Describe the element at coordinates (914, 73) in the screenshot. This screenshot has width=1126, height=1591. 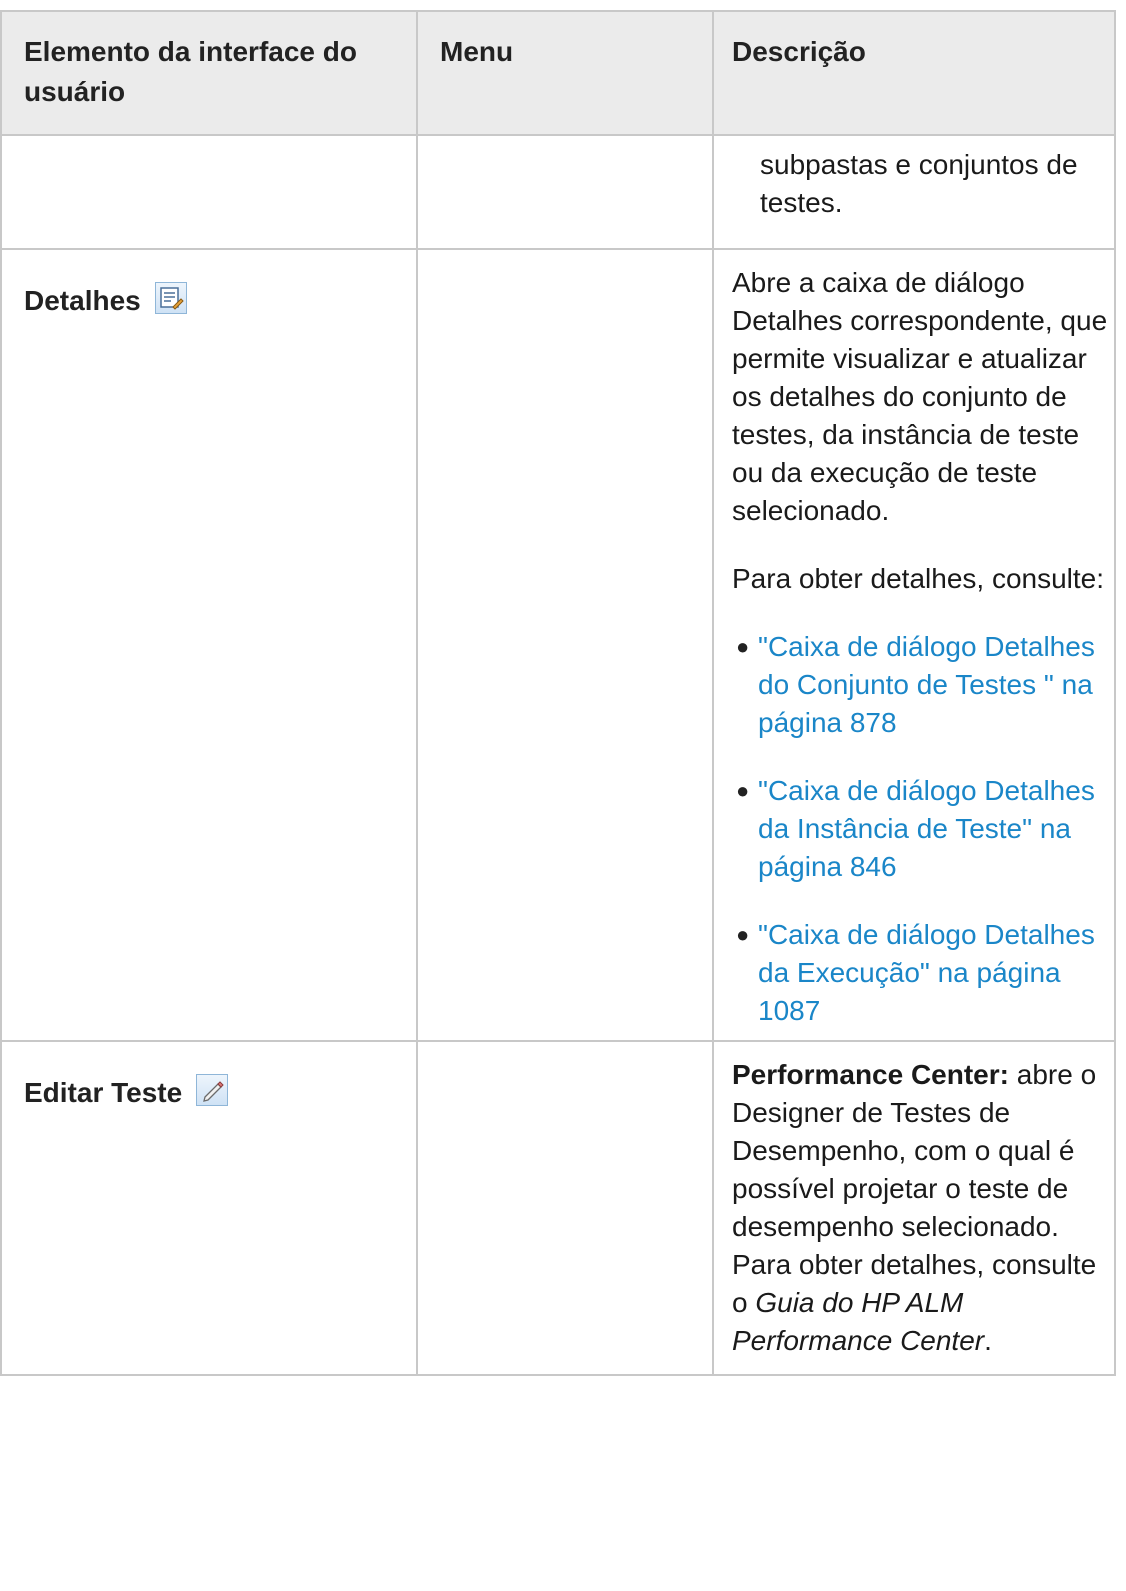
I see `header-description: Descrição` at that location.